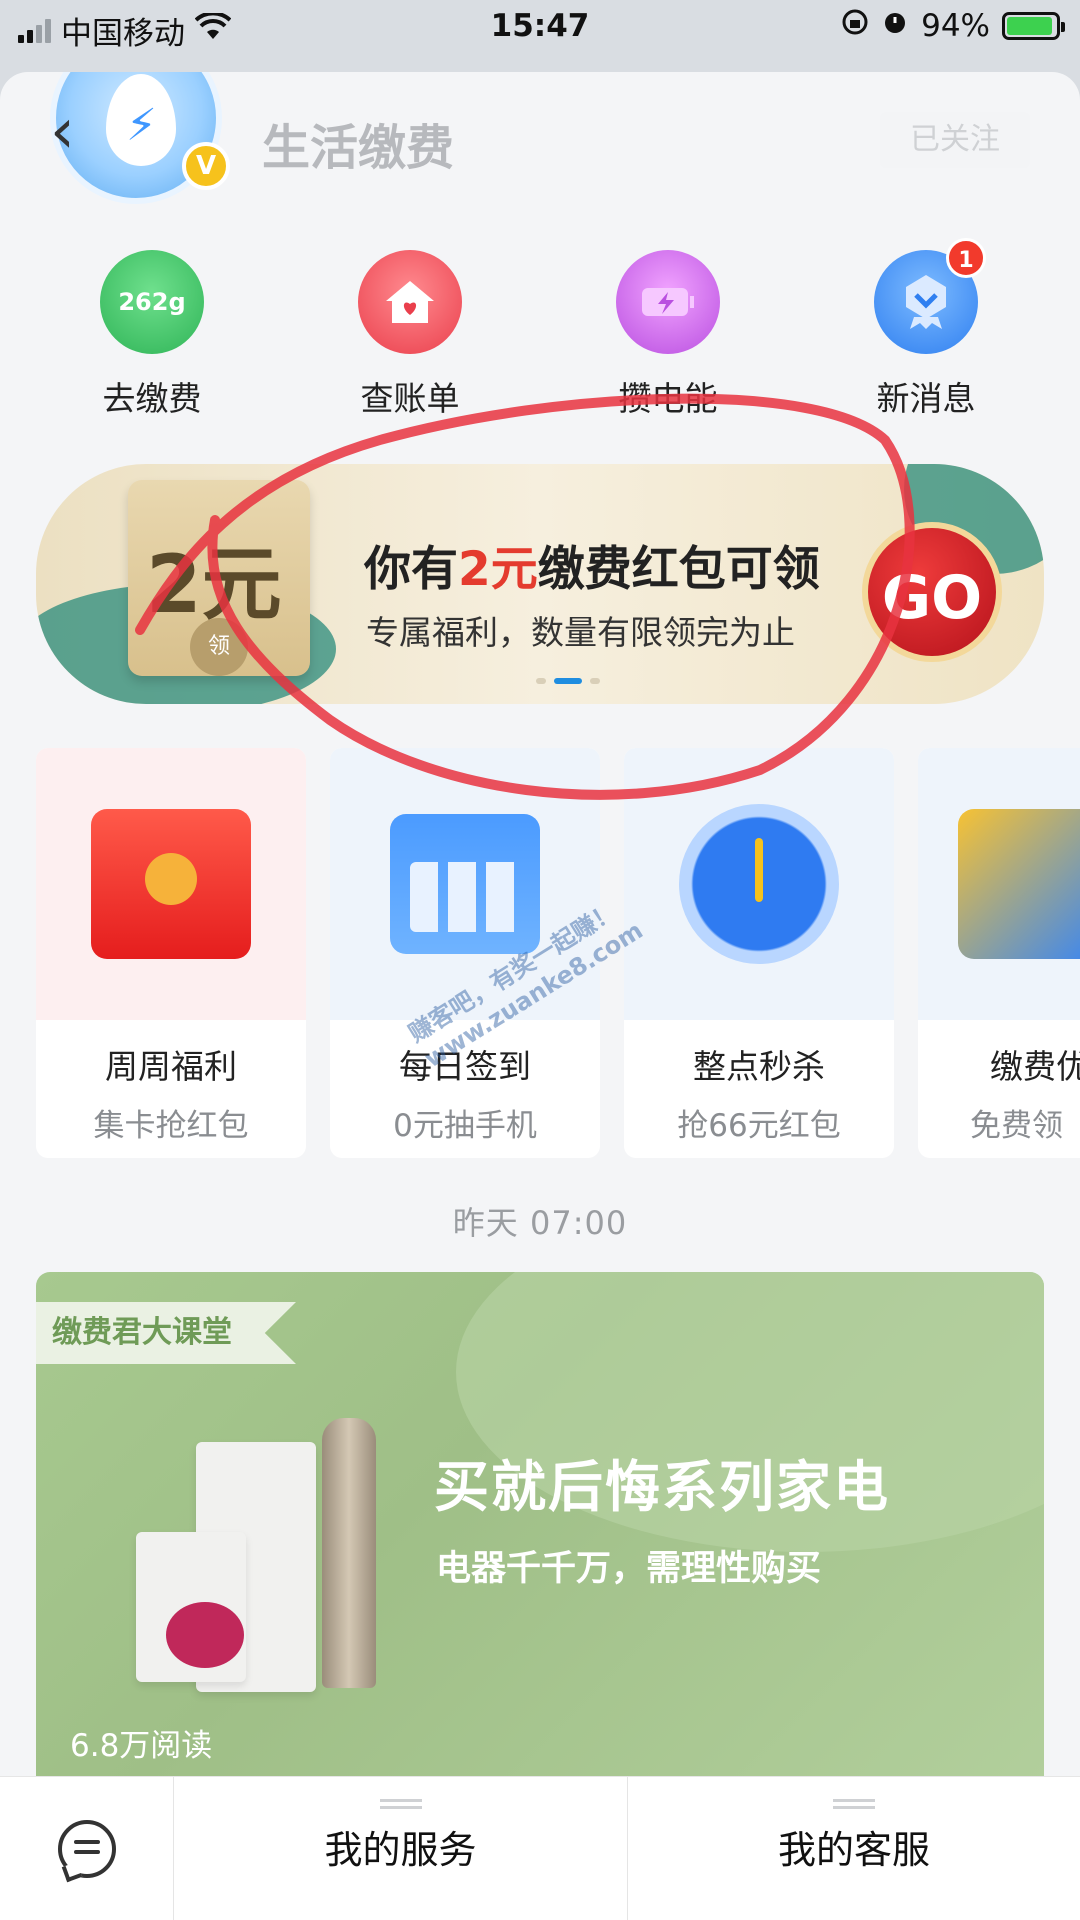  I want to click on alarm-icon, so click(895, 26).